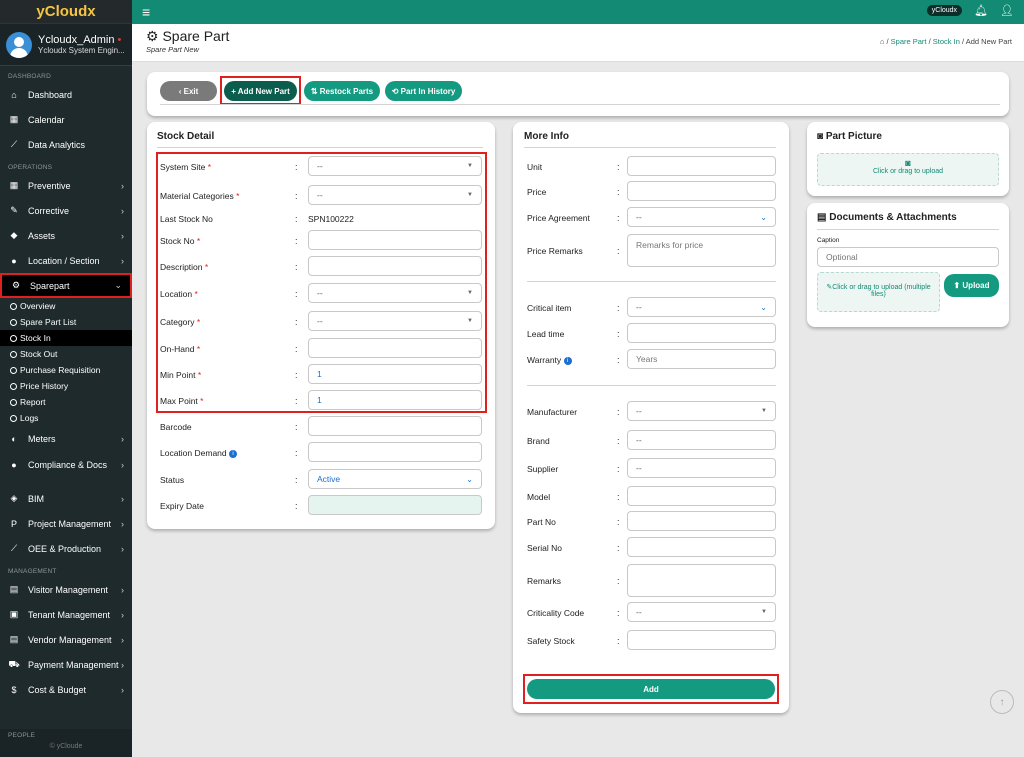 Image resolution: width=1024 pixels, height=757 pixels. Describe the element at coordinates (66, 185) in the screenshot. I see `nav-preventive: ▦ Preventive ›` at that location.